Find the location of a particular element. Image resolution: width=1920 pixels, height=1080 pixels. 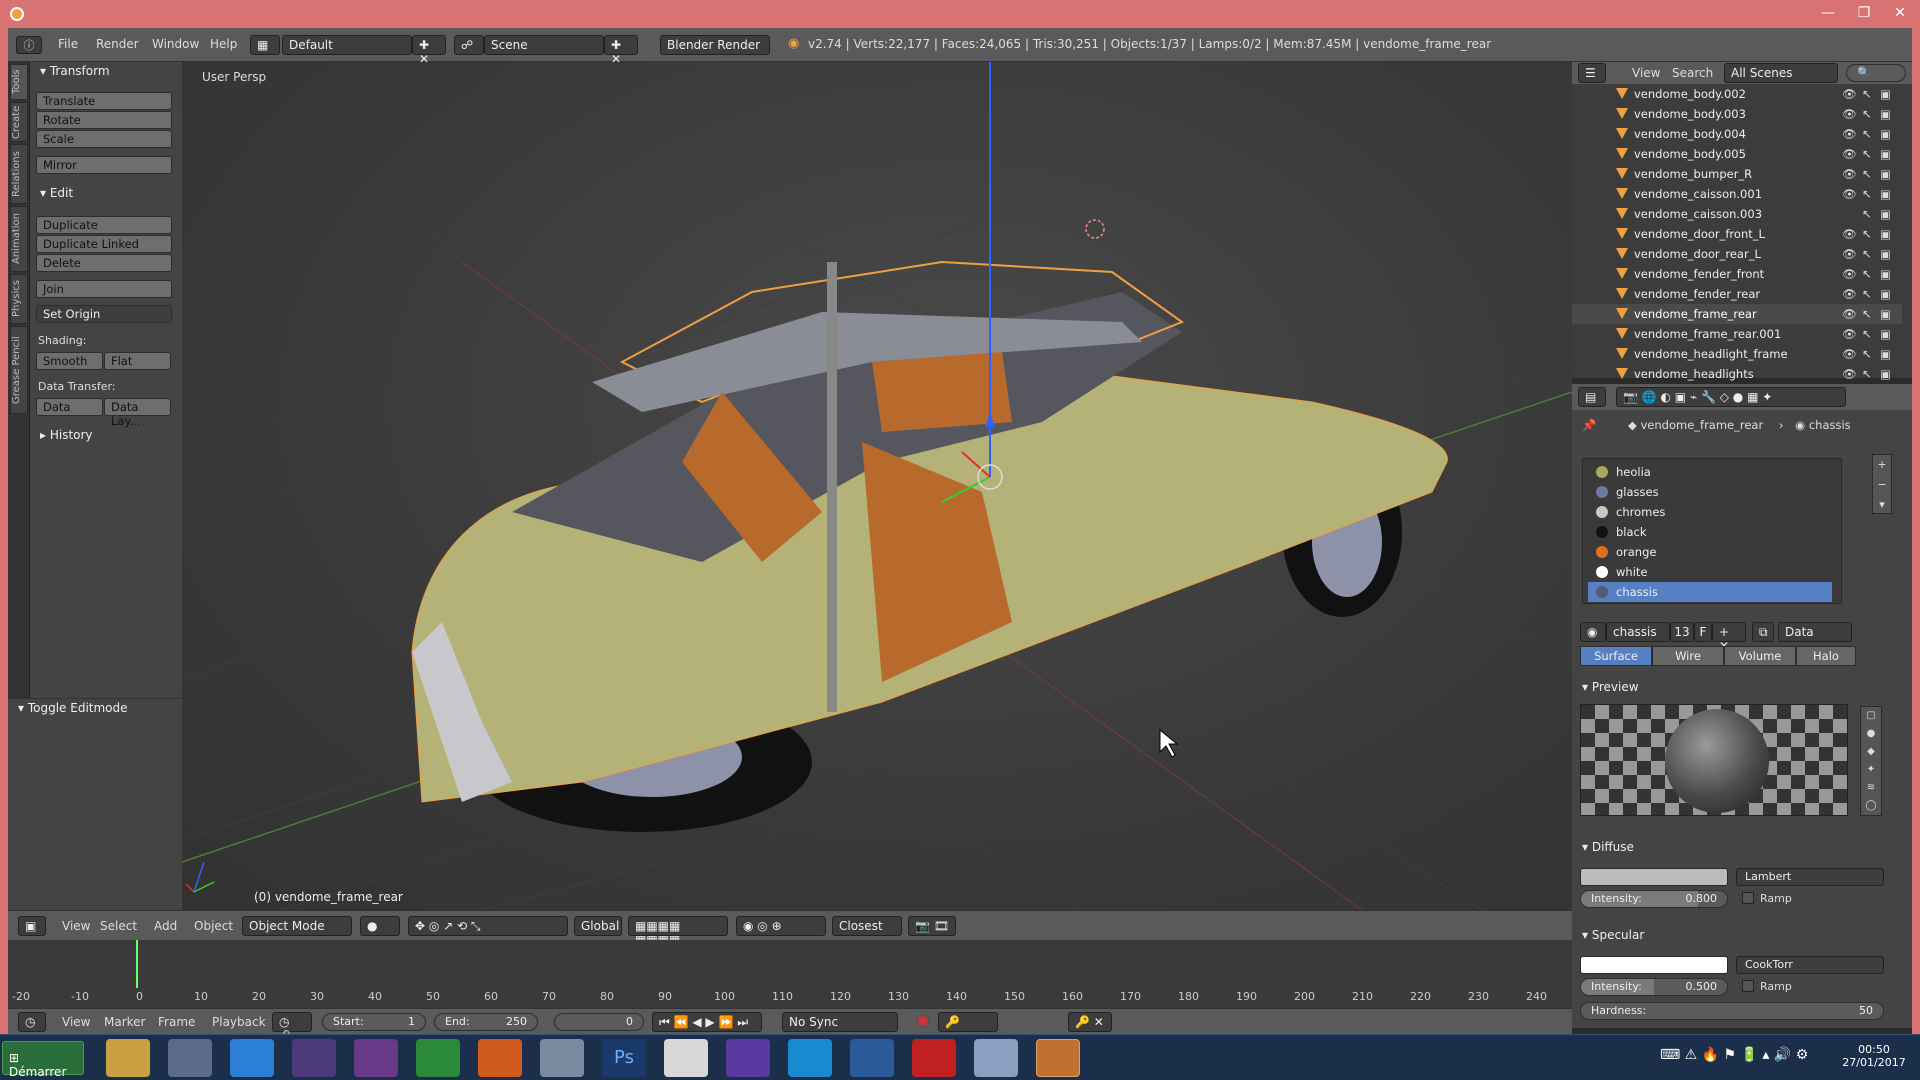

transform-panel-title: ▾ Transform is located at coordinates (75, 71).